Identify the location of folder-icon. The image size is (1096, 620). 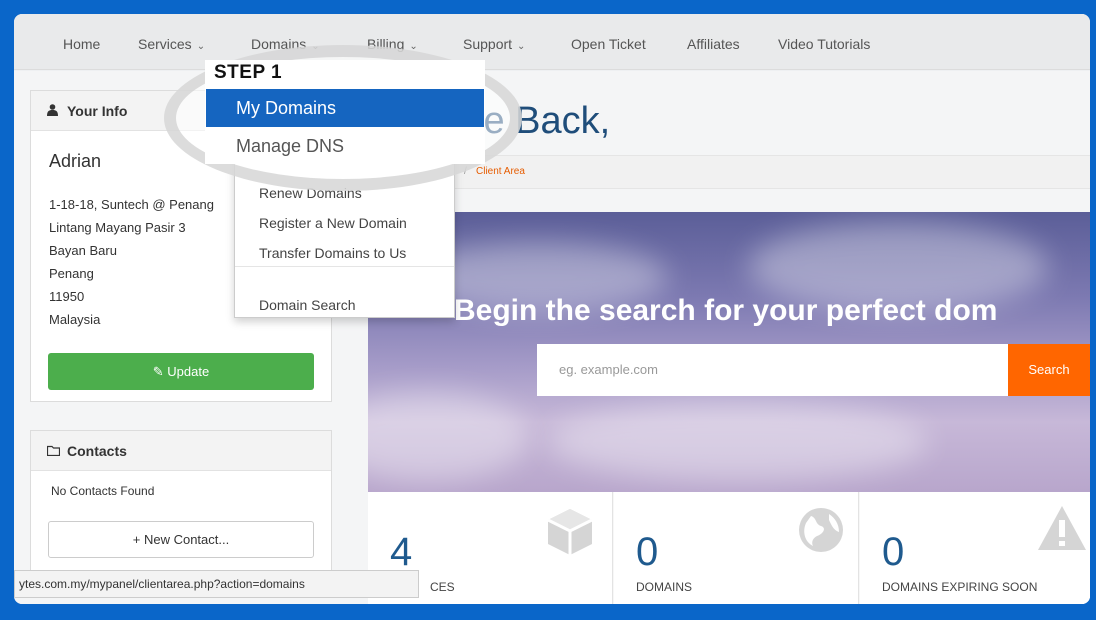
(53, 451).